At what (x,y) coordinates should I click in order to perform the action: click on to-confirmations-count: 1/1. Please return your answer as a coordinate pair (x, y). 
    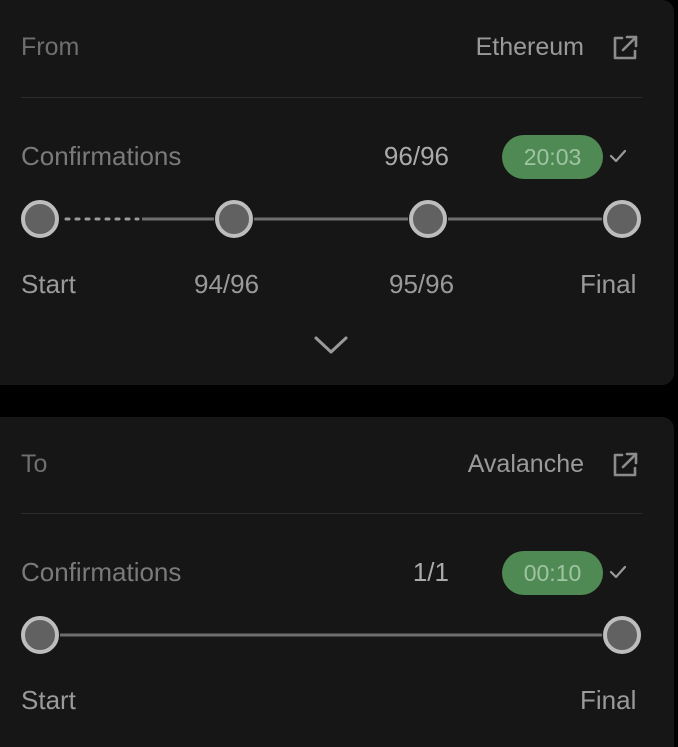
    Looking at the image, I should click on (430, 572).